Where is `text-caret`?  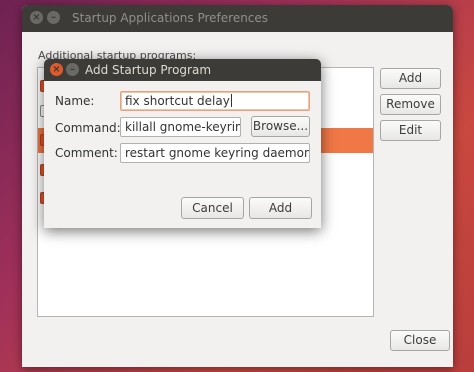 text-caret is located at coordinates (231, 100).